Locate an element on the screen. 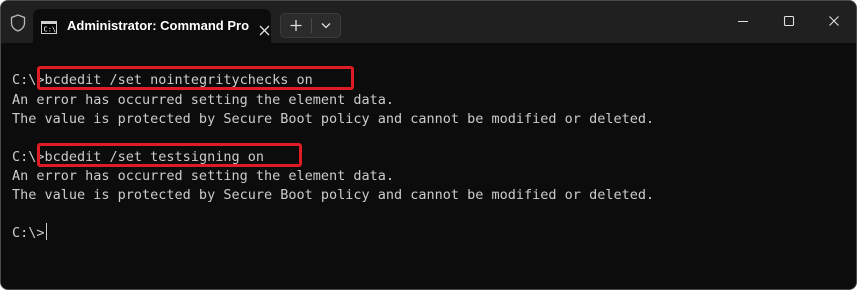  new-tab-button is located at coordinates (296, 25).